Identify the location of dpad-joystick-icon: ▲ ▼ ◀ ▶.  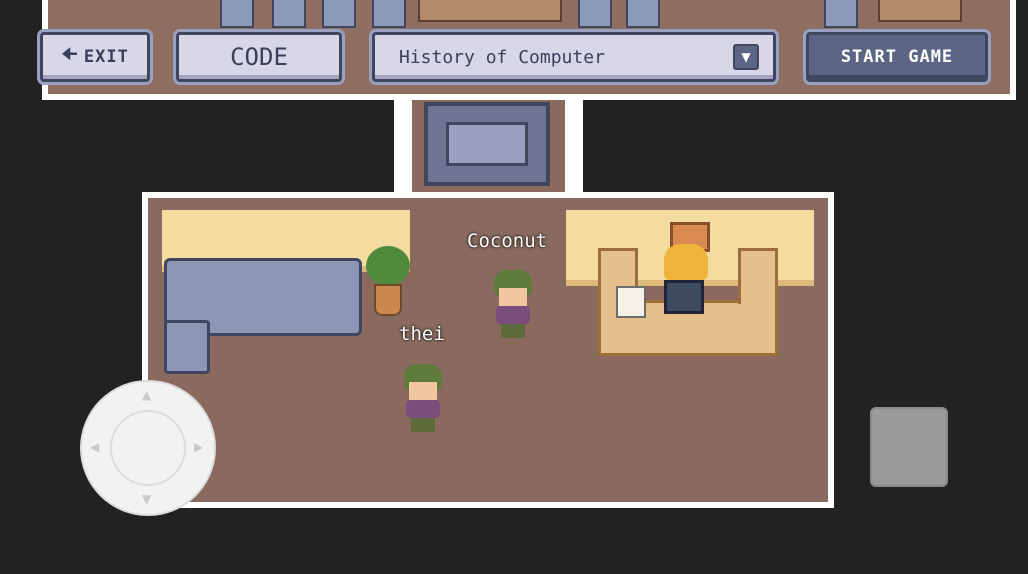
(148, 448).